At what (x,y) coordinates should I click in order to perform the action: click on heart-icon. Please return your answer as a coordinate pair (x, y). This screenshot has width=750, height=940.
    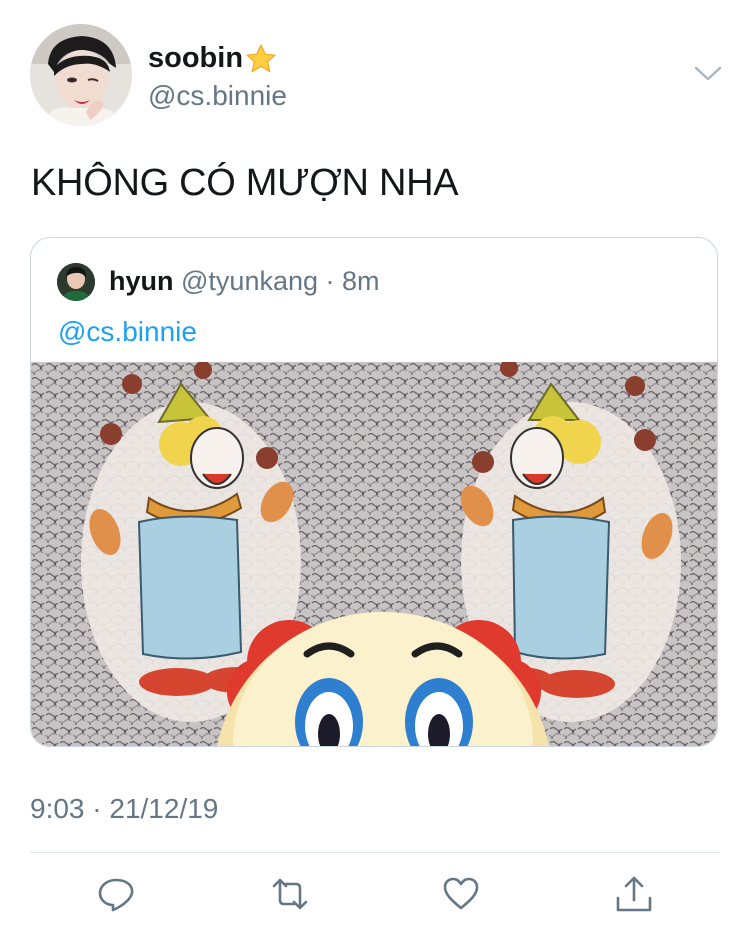
    Looking at the image, I should click on (461, 893).